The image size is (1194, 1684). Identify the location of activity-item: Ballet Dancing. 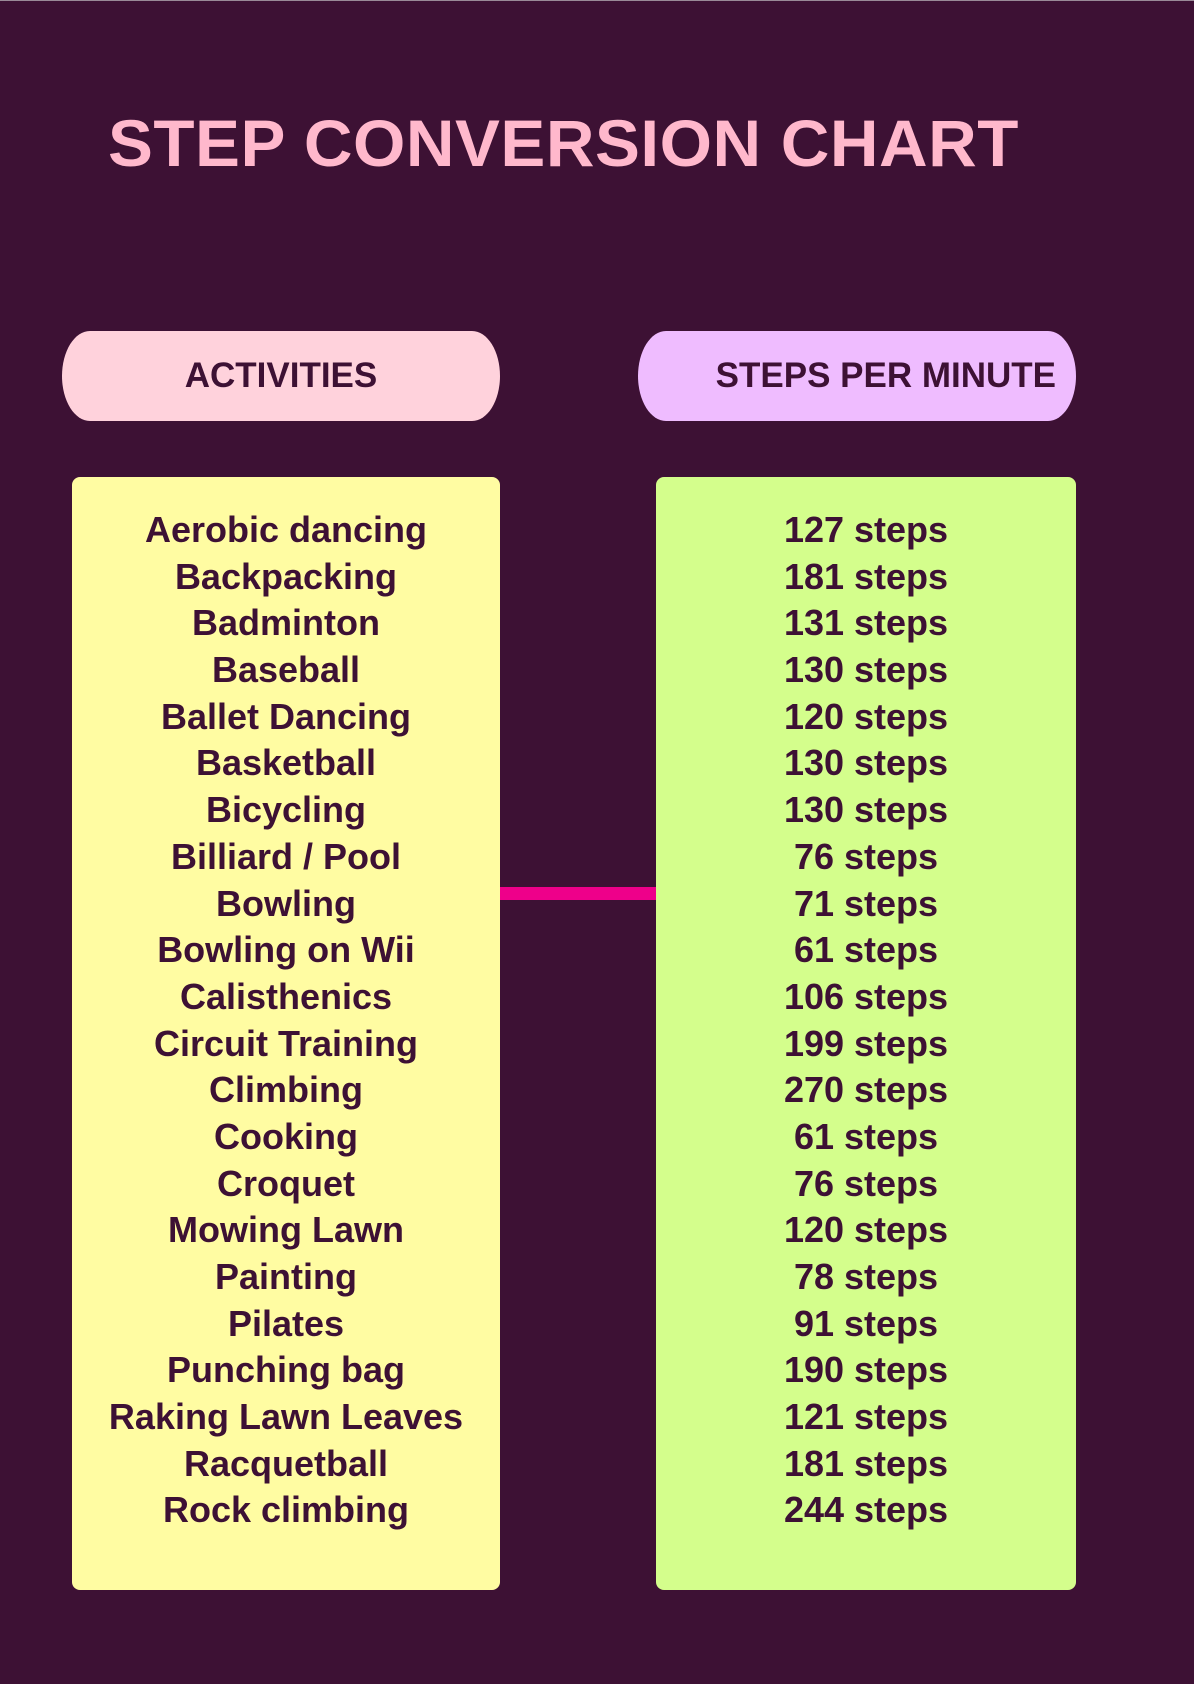
(286, 716).